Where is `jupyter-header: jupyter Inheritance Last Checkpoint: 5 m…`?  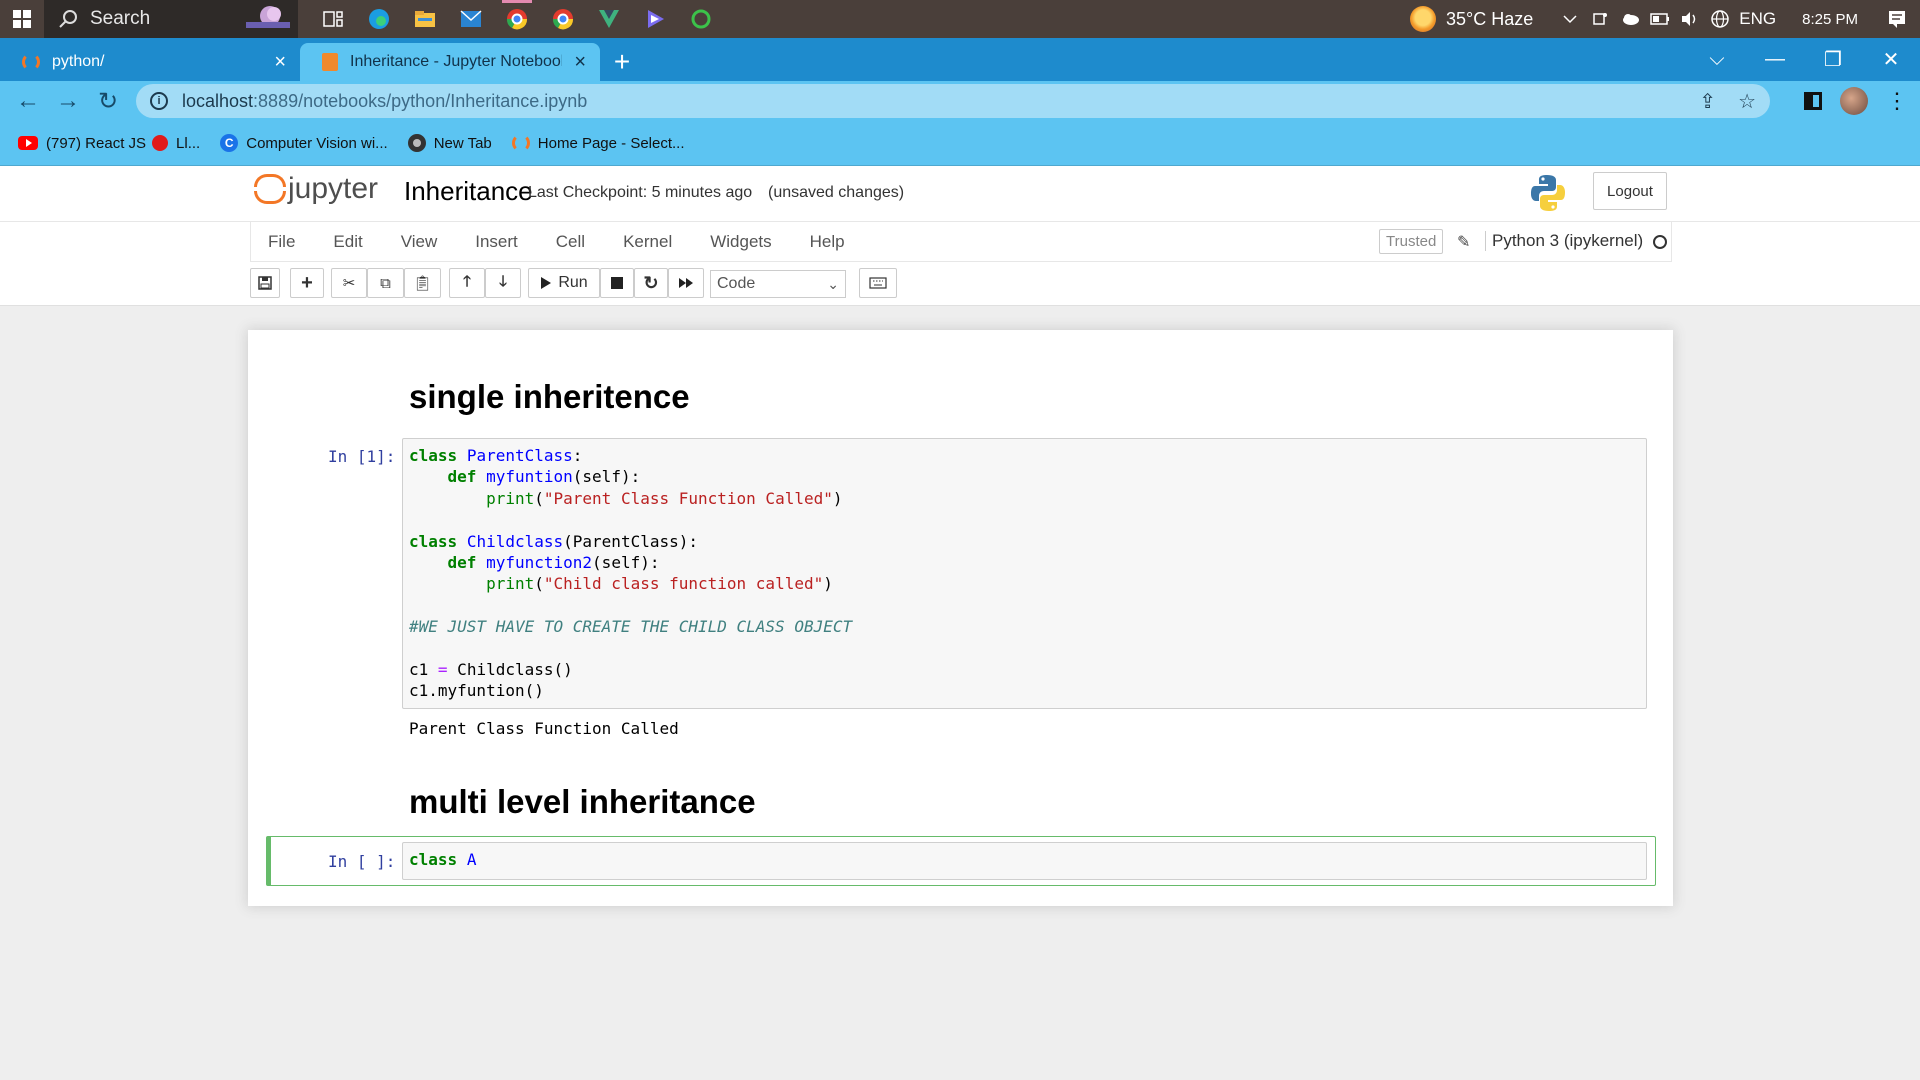 jupyter-header: jupyter Inheritance Last Checkpoint: 5 m… is located at coordinates (960, 194).